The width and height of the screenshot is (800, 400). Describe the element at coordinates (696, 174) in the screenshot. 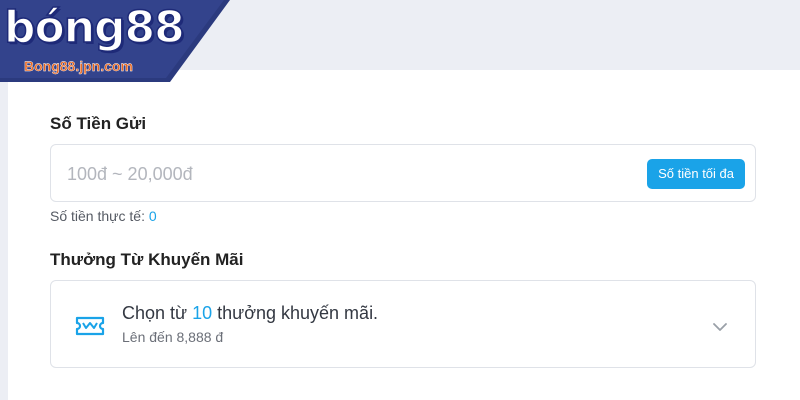

I see `max-amount-button: Số tiền tối đa` at that location.